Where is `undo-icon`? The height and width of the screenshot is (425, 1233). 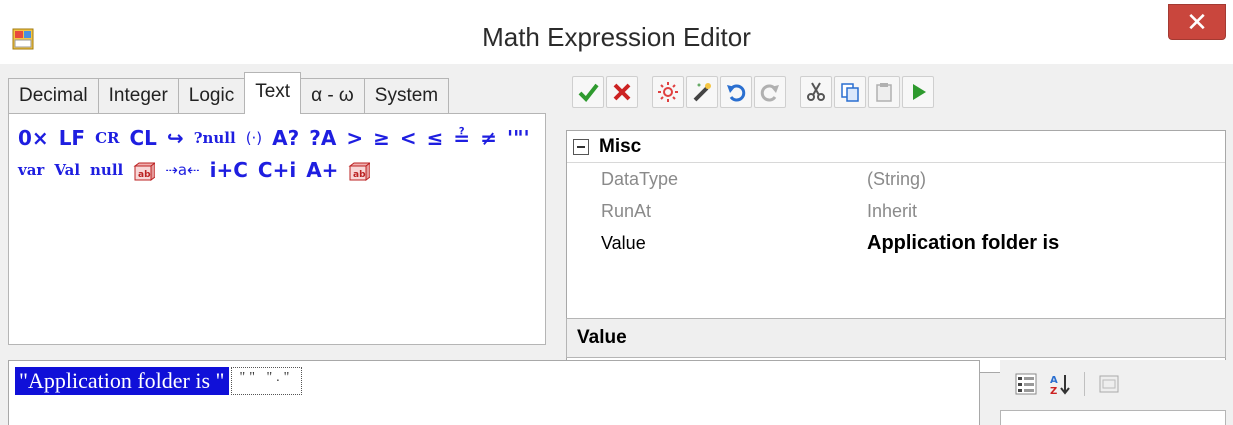 undo-icon is located at coordinates (736, 93).